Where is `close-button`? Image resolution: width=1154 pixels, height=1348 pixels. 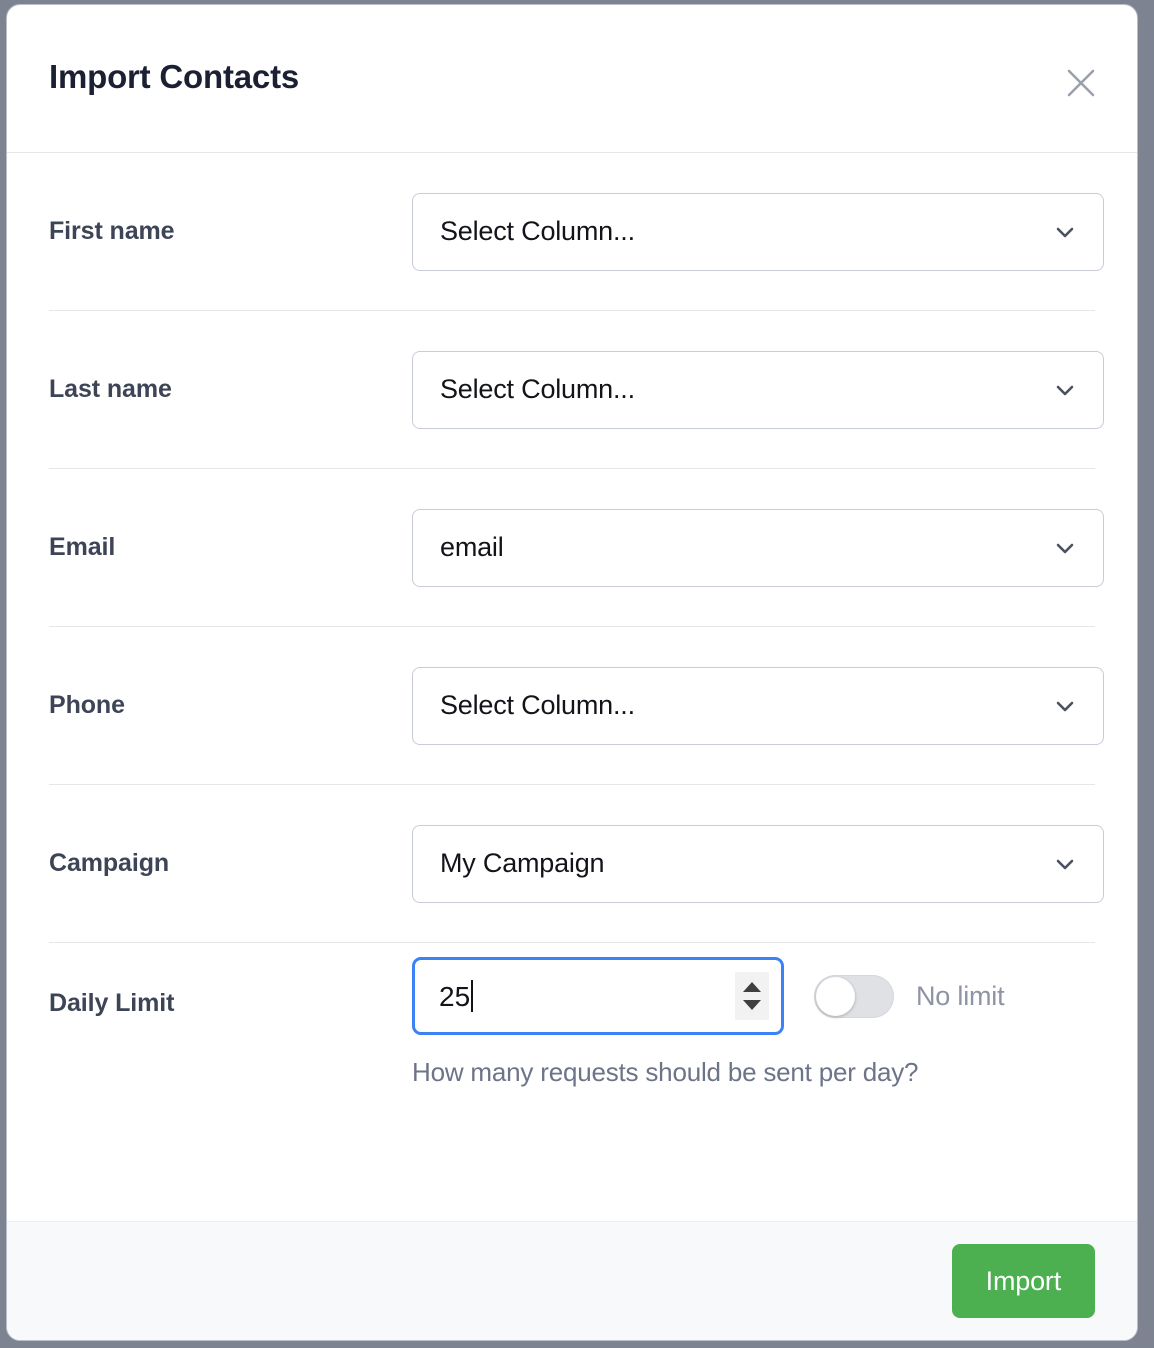
close-button is located at coordinates (1081, 83).